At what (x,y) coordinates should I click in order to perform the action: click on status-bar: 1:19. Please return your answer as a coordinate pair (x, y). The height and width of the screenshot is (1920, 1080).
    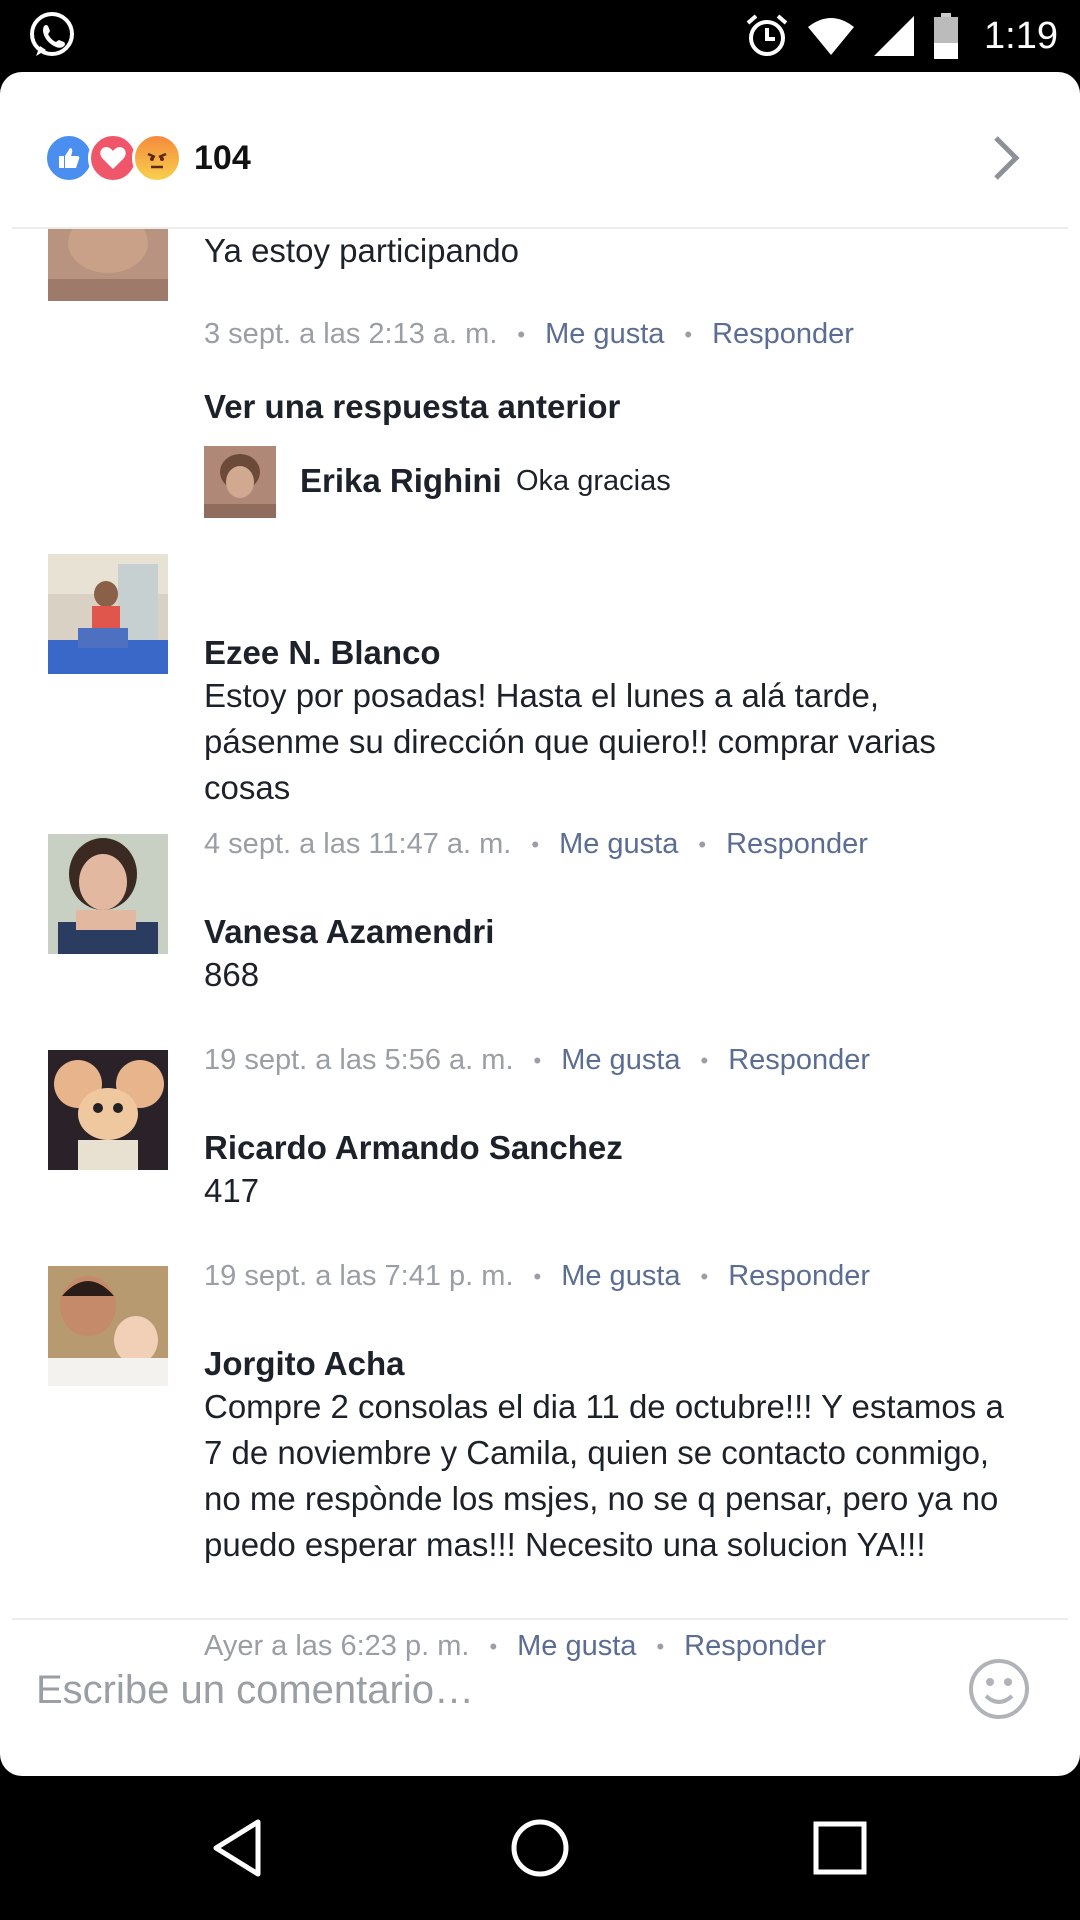
    Looking at the image, I should click on (540, 36).